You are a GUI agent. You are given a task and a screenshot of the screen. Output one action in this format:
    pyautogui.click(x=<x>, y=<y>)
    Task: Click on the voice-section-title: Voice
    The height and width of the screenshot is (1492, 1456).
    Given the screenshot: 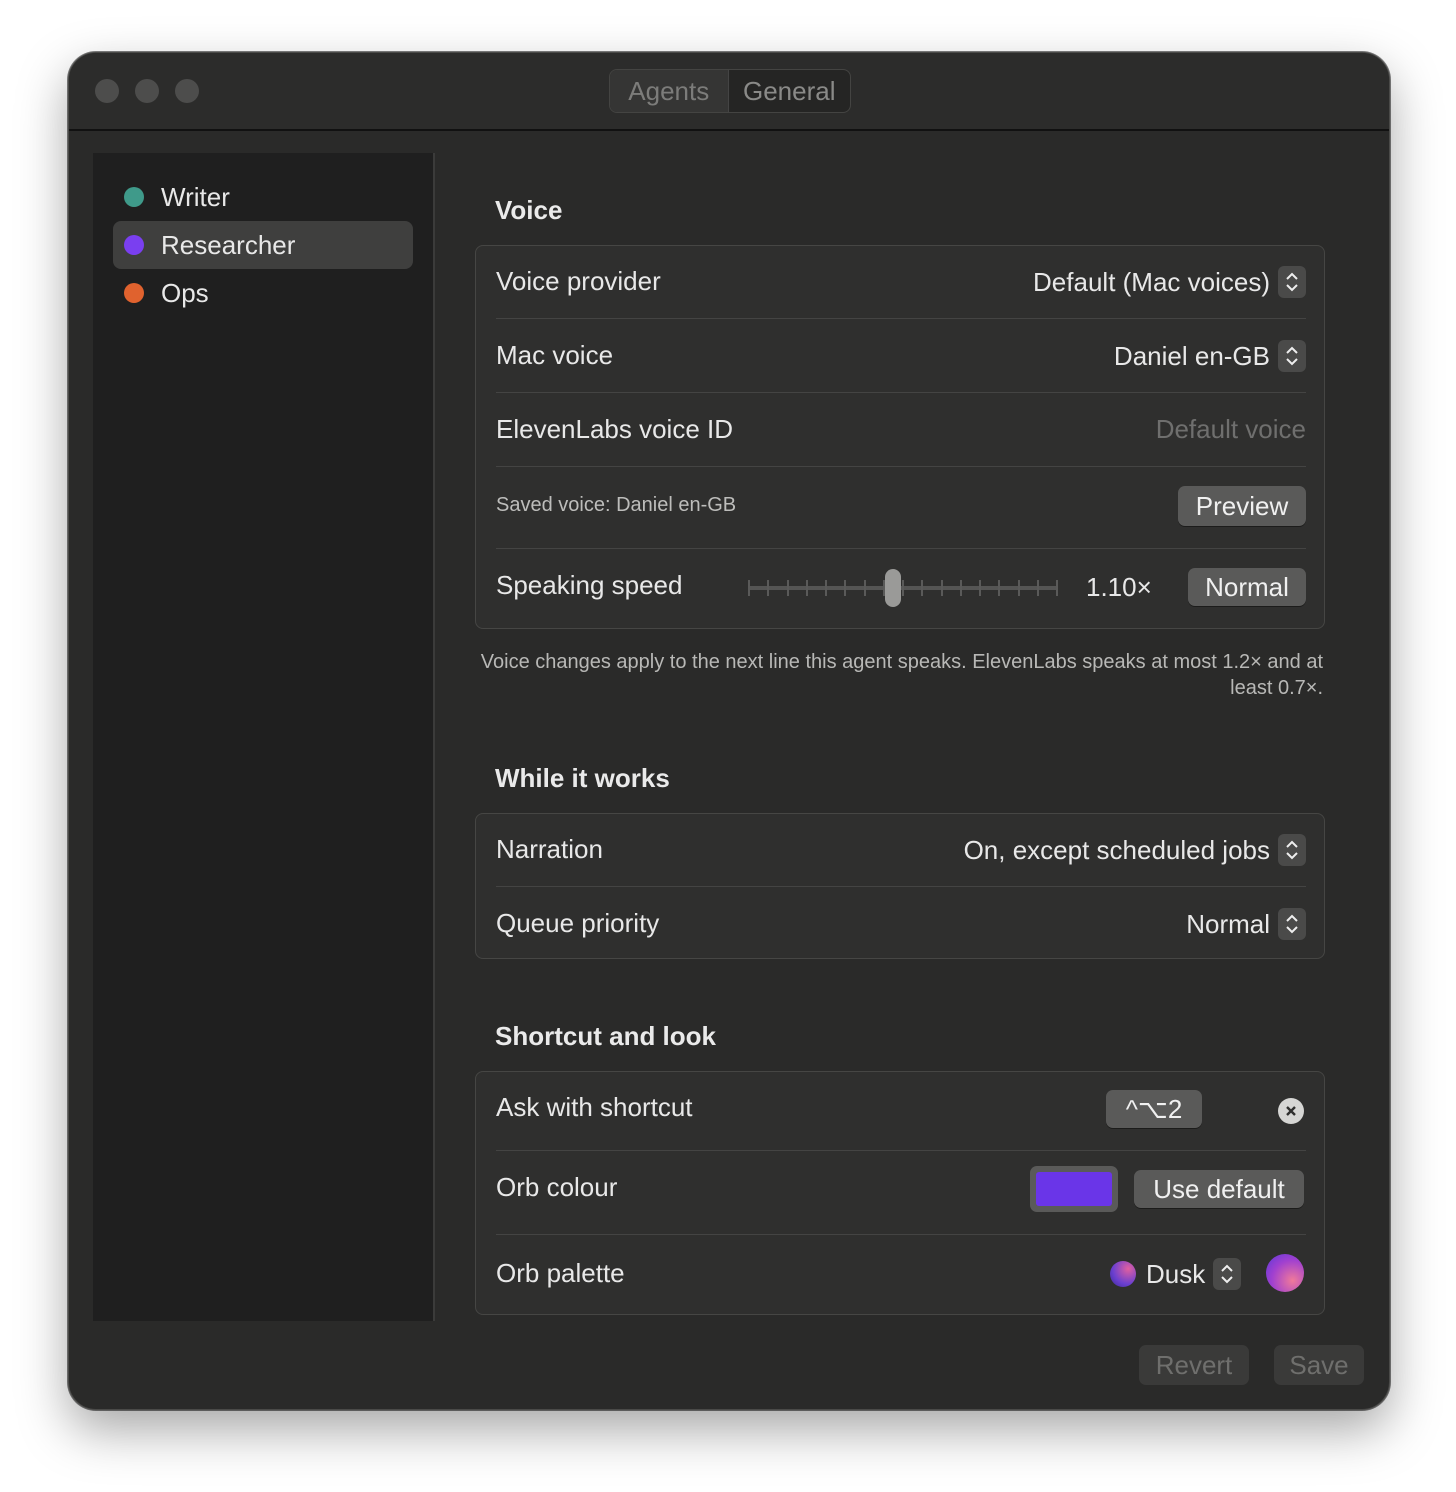 What is the action you would take?
    pyautogui.click(x=529, y=210)
    